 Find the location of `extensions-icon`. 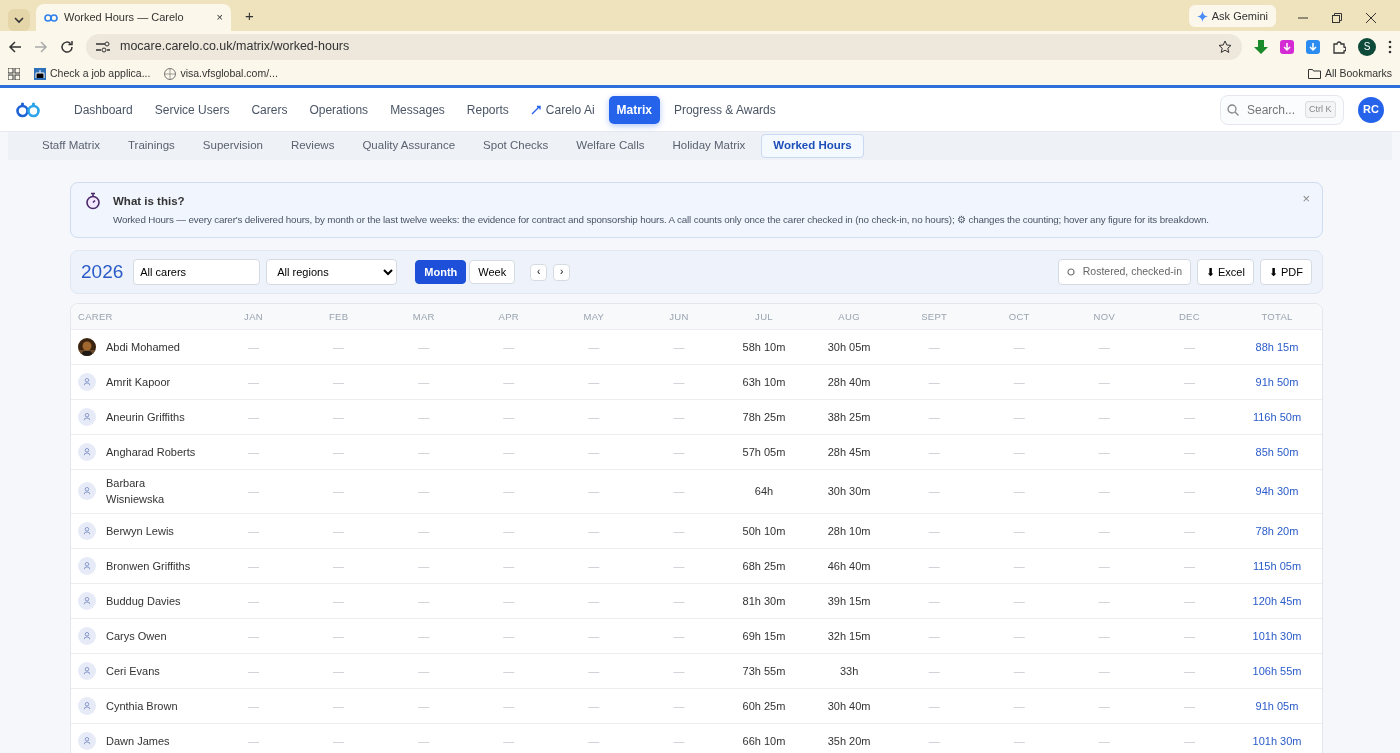

extensions-icon is located at coordinates (1339, 46).